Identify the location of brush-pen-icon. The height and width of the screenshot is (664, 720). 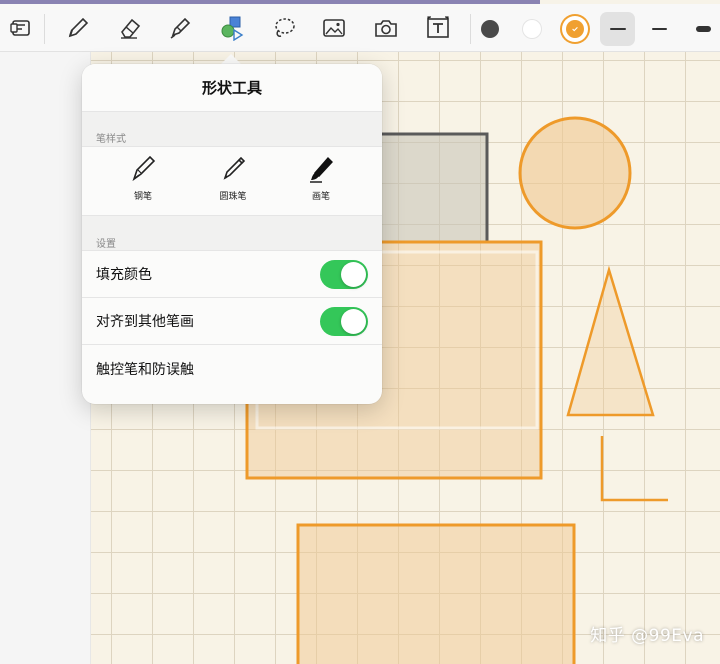
(321, 169).